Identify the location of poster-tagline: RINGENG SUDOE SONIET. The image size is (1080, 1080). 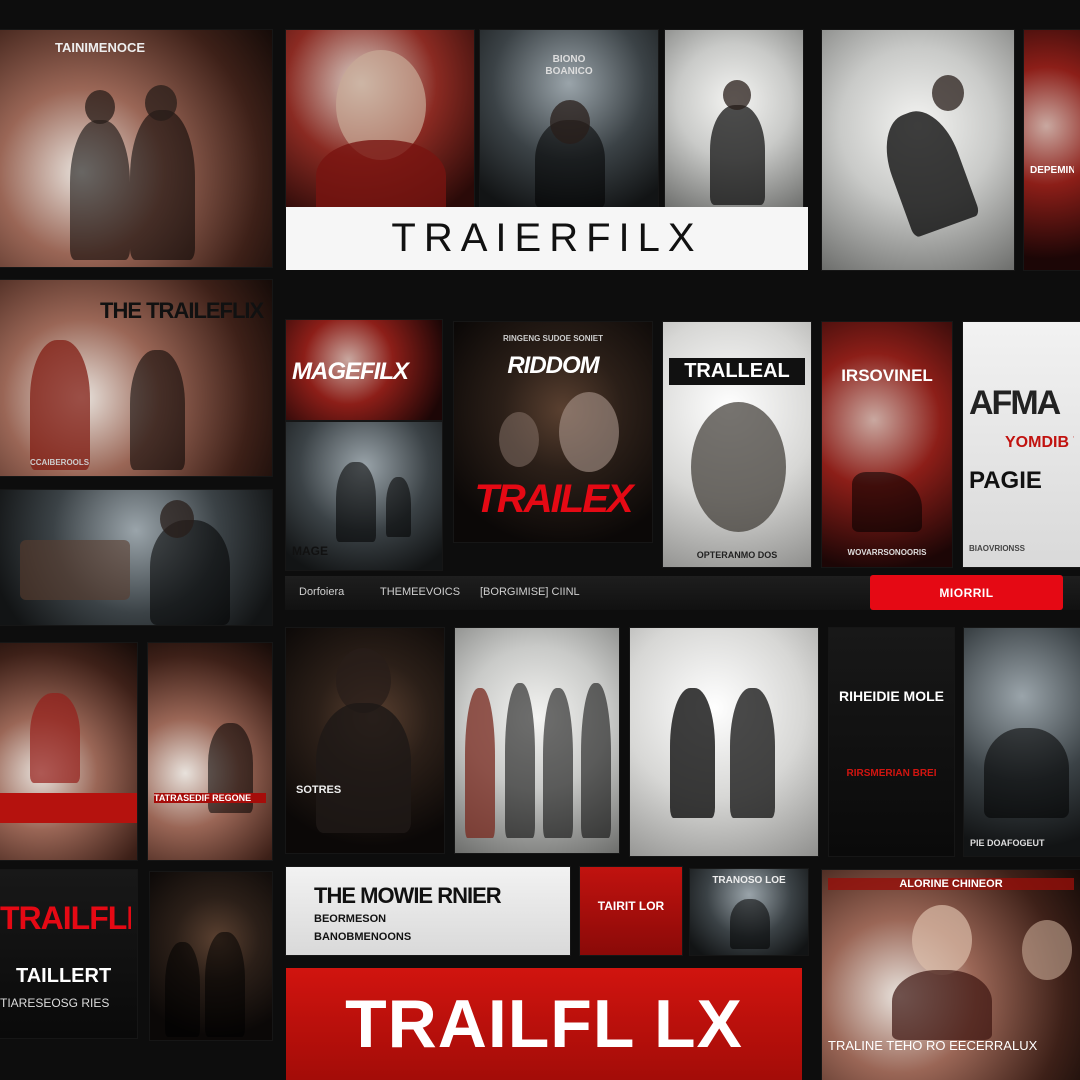
(552, 338).